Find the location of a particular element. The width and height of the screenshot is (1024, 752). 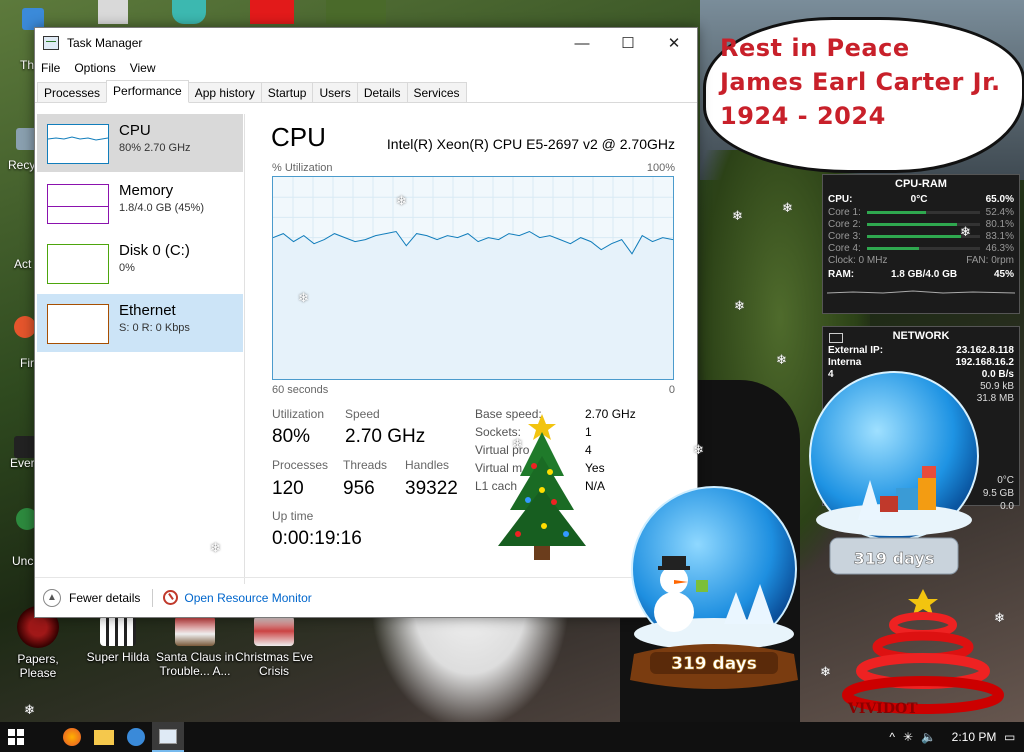

processes-value: 120 is located at coordinates (288, 488).